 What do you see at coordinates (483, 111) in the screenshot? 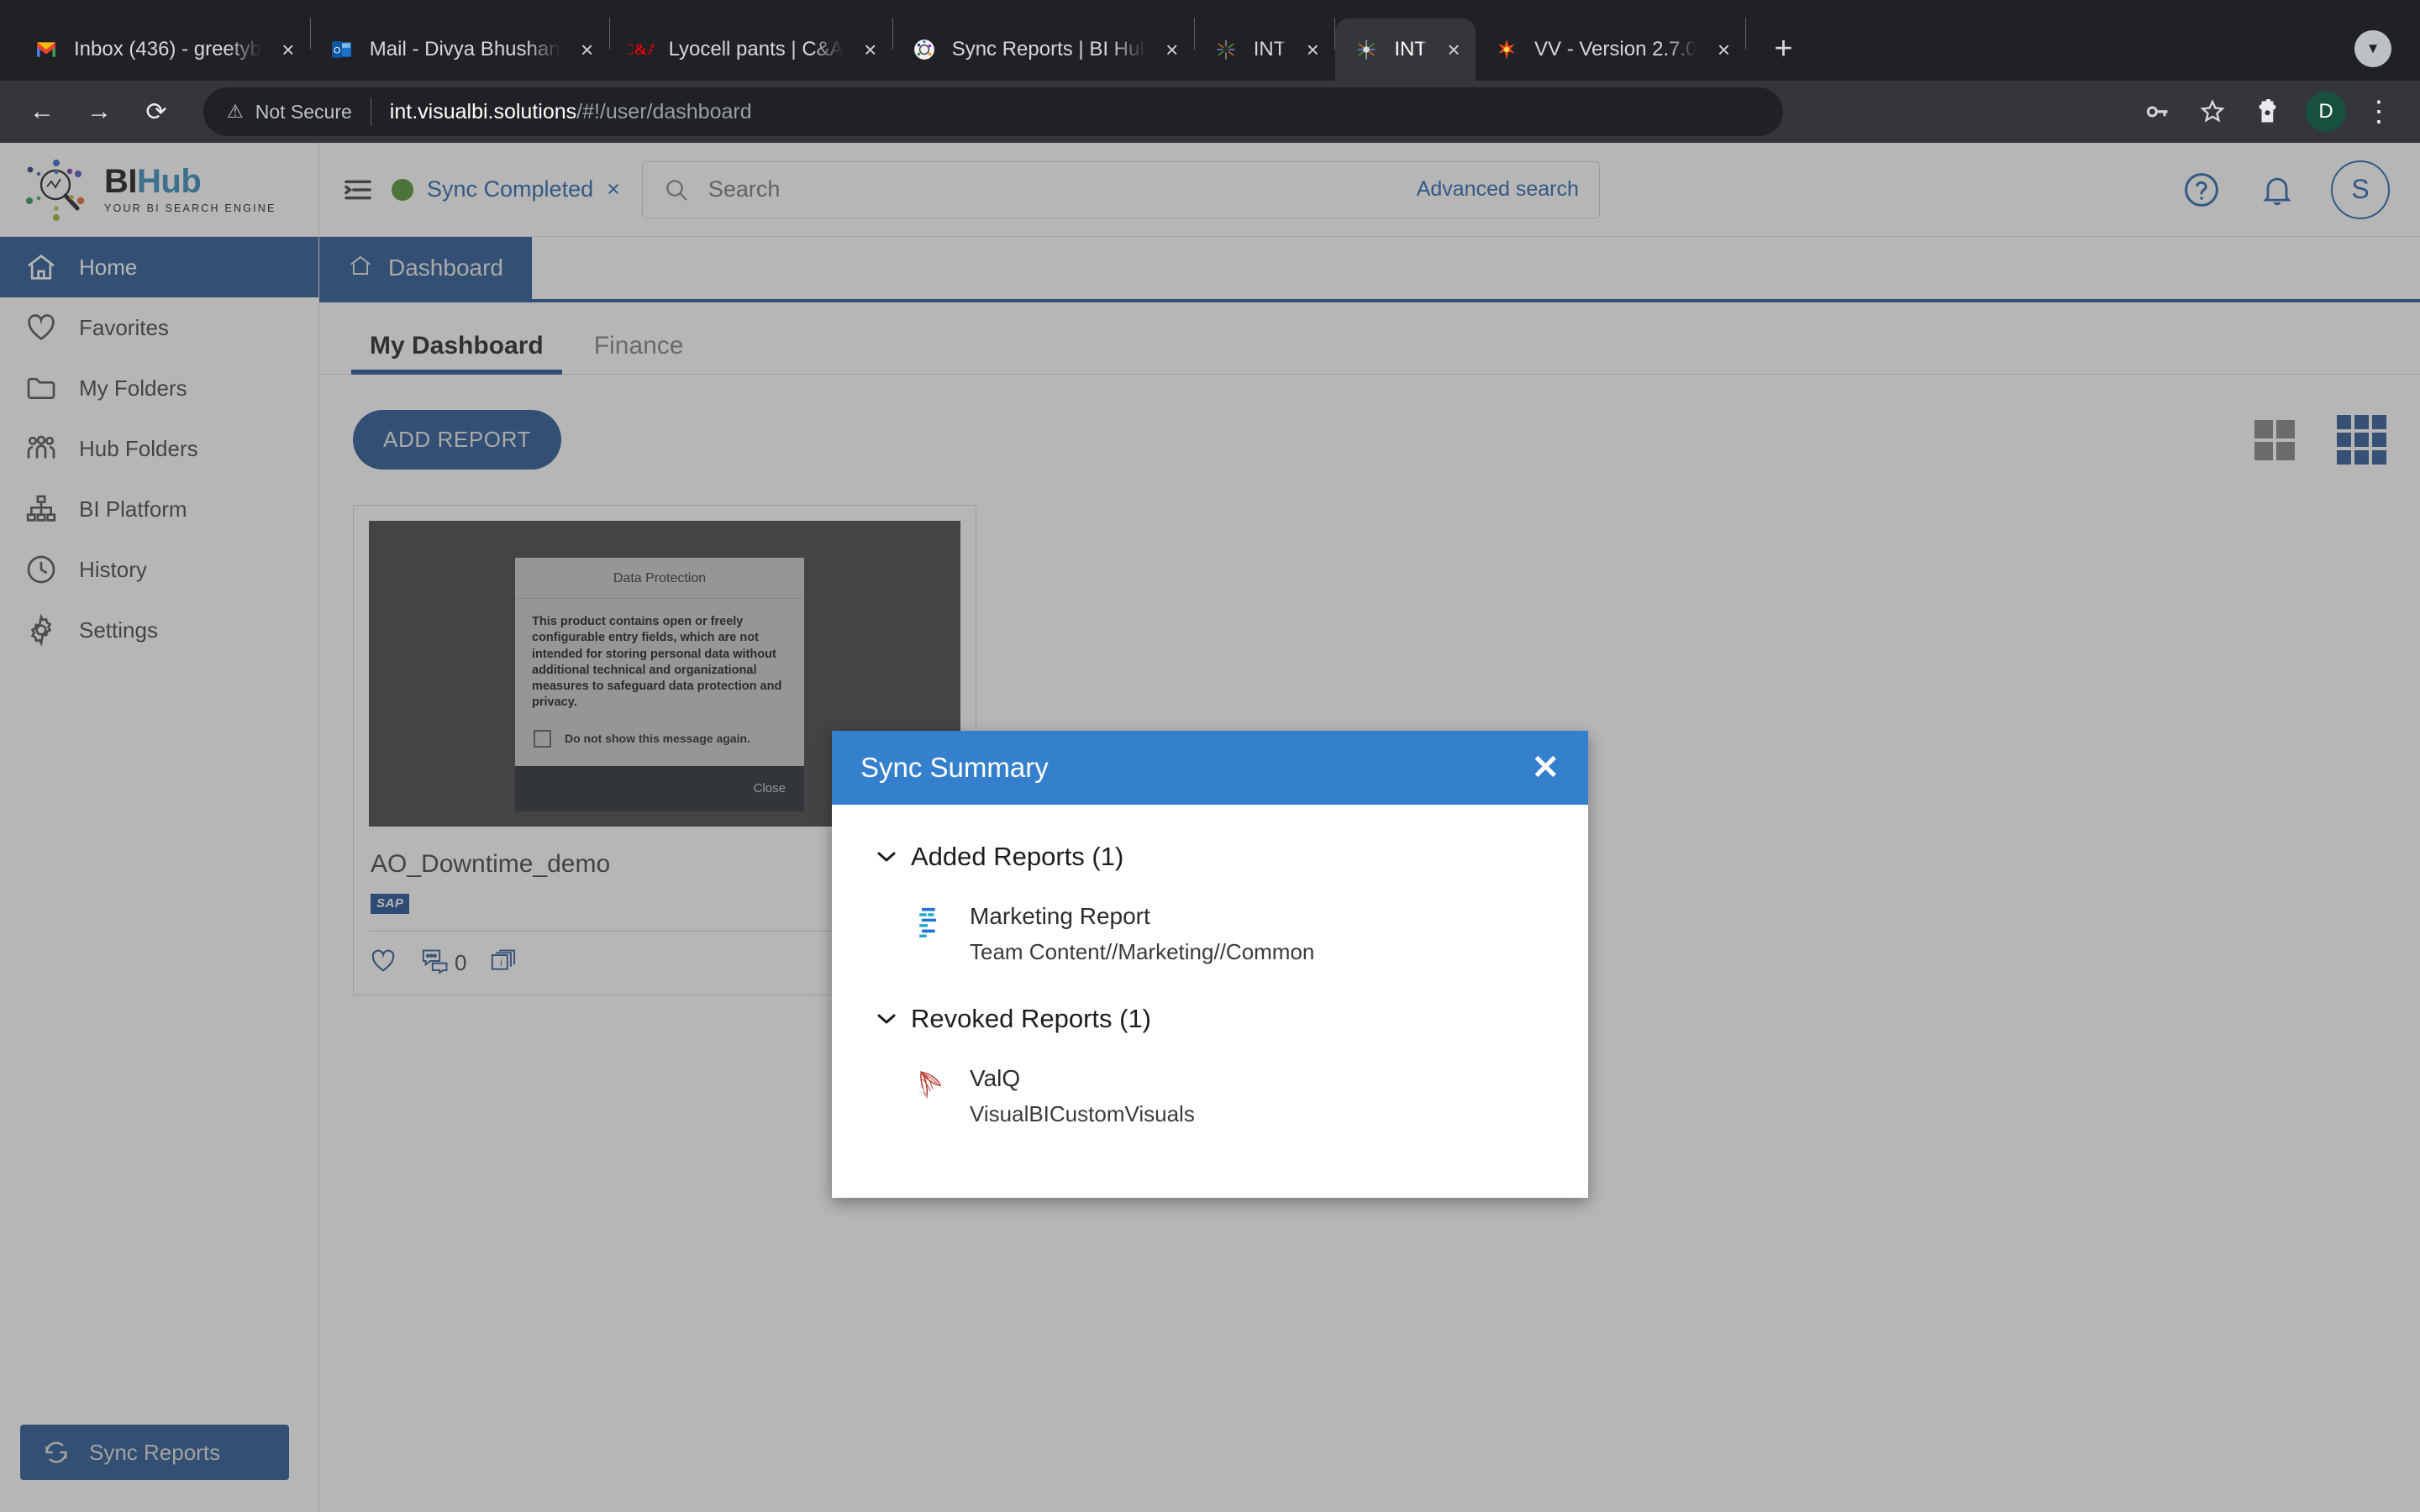
I see `url-host: int.visualbi.solutions` at bounding box center [483, 111].